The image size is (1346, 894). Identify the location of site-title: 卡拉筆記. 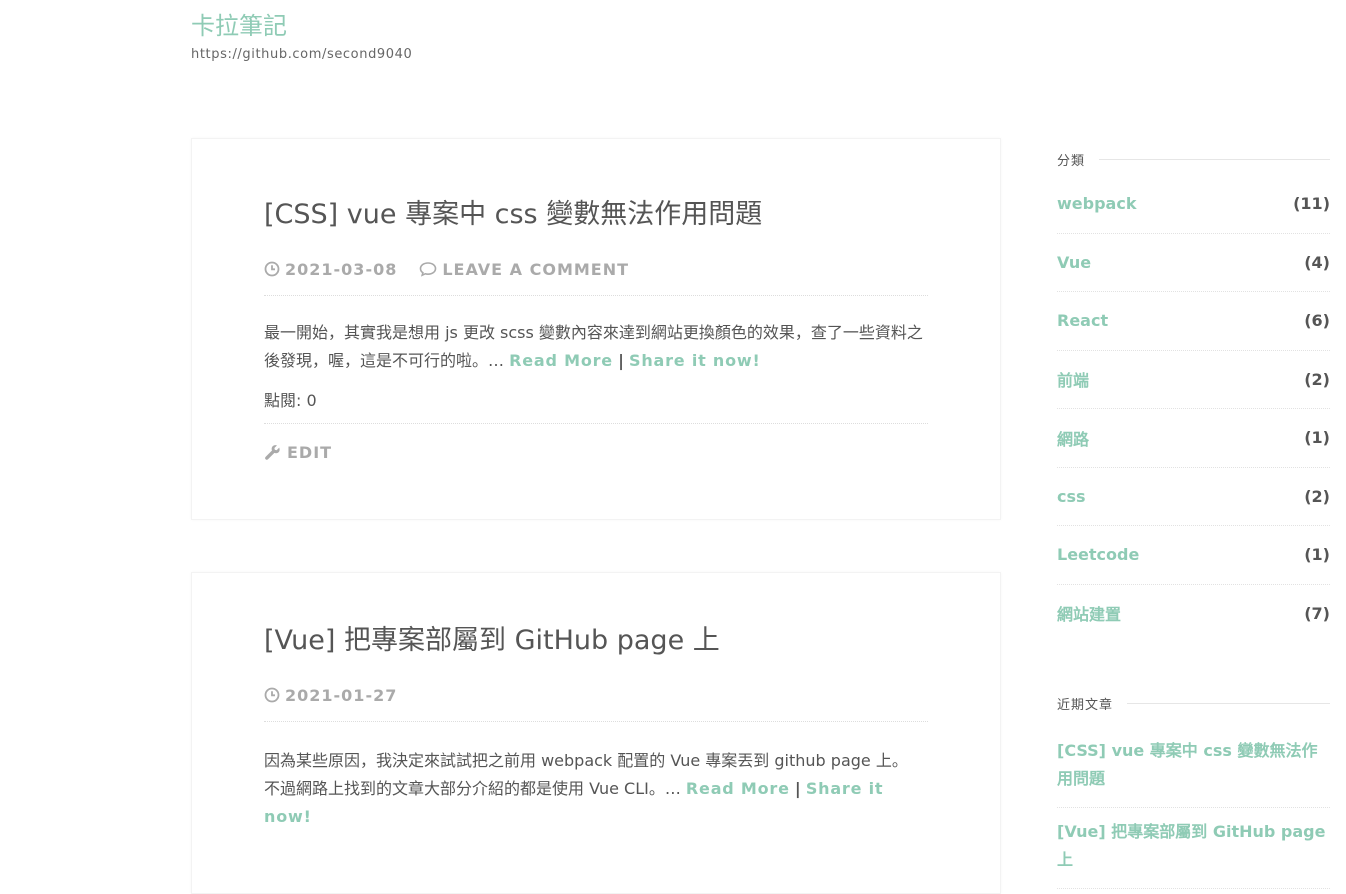
(239, 23).